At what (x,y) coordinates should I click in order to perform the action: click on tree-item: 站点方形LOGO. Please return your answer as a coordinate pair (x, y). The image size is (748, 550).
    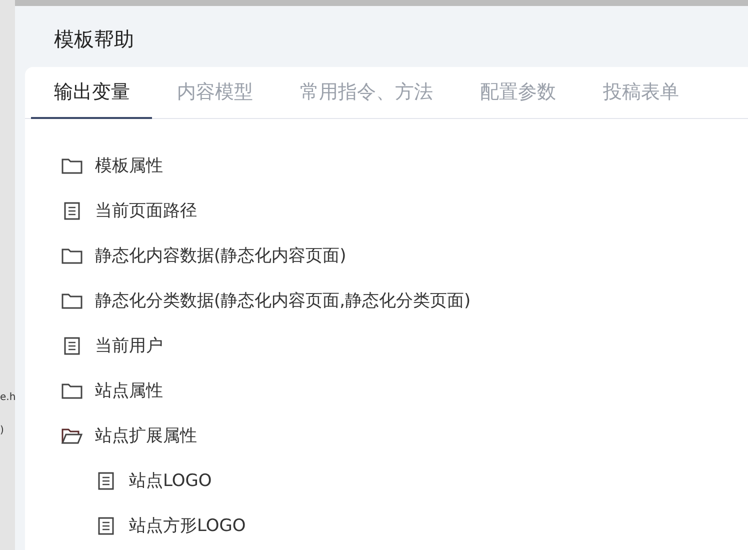
    Looking at the image, I should click on (187, 525).